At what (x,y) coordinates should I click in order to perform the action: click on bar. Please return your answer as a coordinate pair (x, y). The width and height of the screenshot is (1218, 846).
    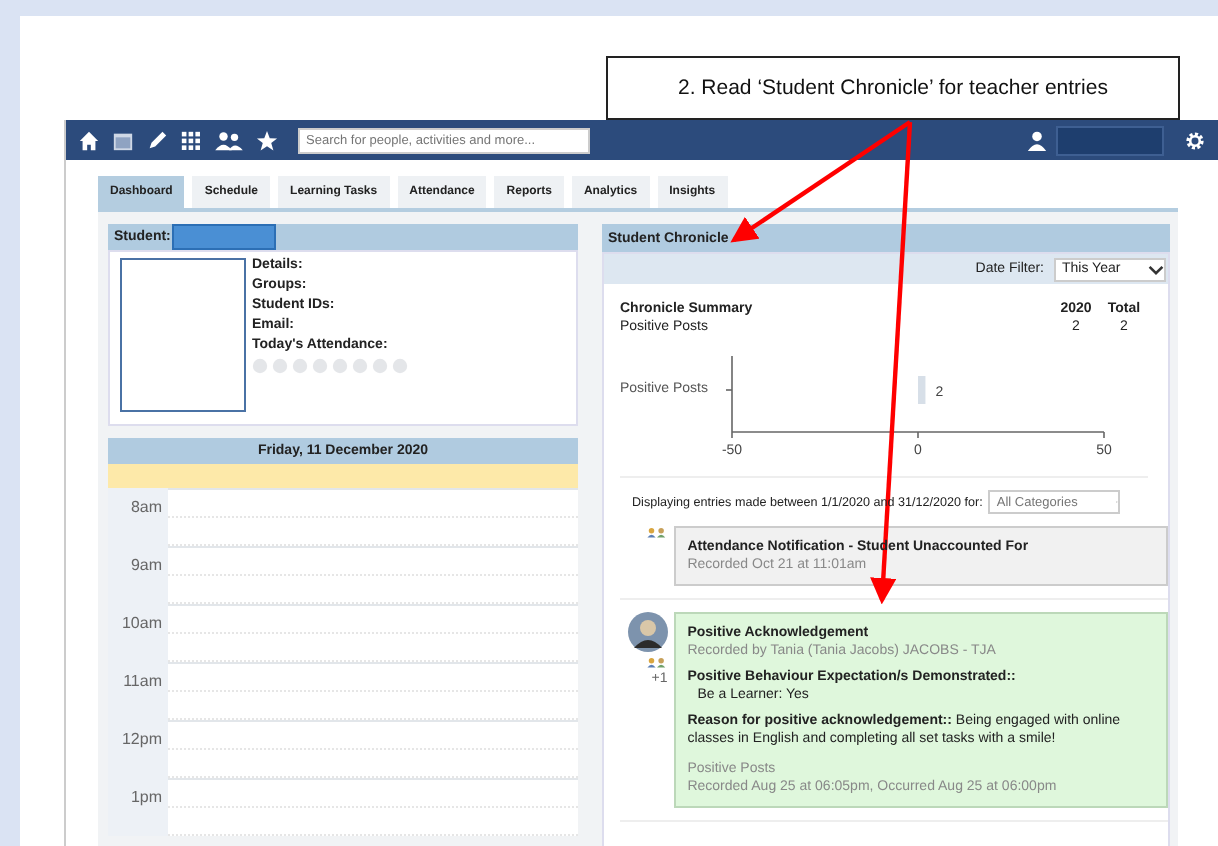
    Looking at the image, I should click on (922, 390).